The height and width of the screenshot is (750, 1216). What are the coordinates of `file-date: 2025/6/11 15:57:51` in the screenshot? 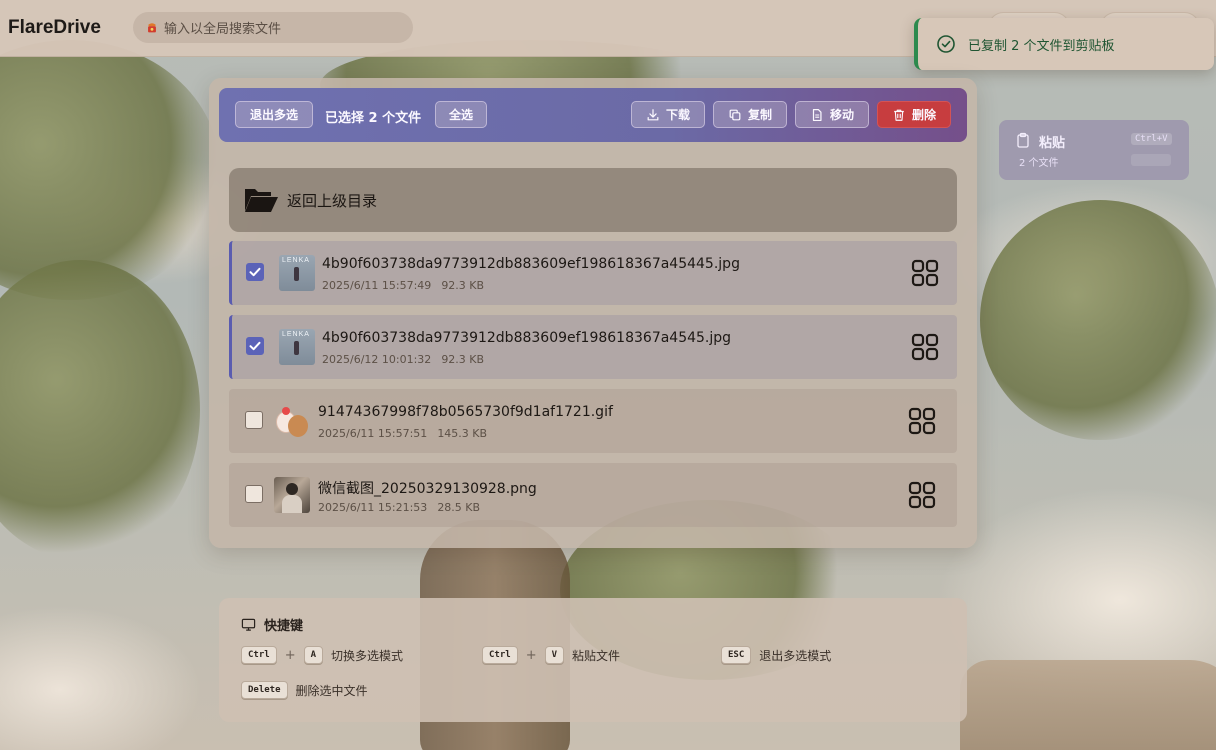 It's located at (373, 433).